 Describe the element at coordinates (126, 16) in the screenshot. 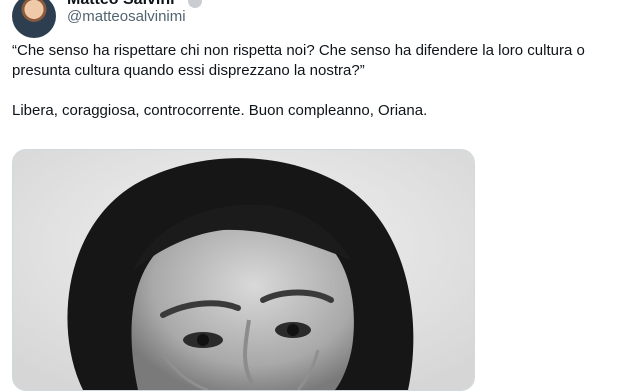

I see `author-handle: @matteosalvinimi` at that location.